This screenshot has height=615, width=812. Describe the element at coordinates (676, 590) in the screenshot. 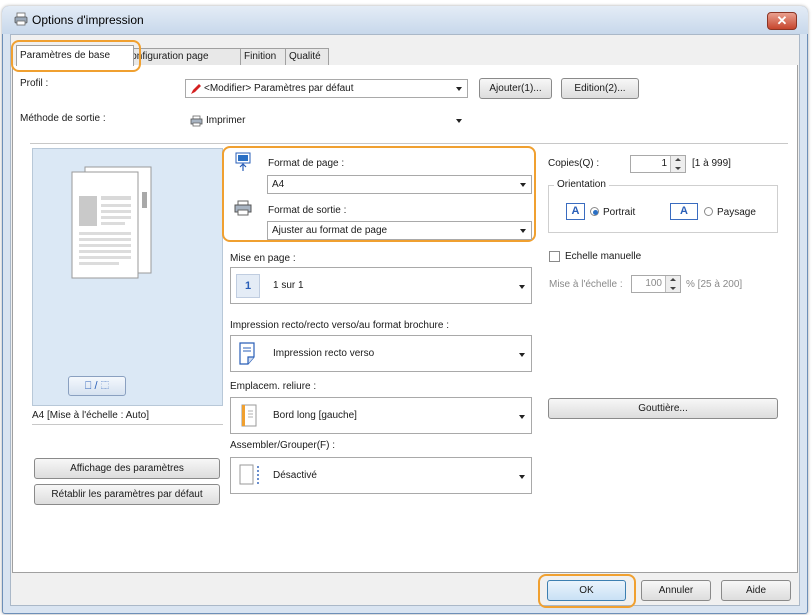

I see `cancel-button: Annuler` at that location.